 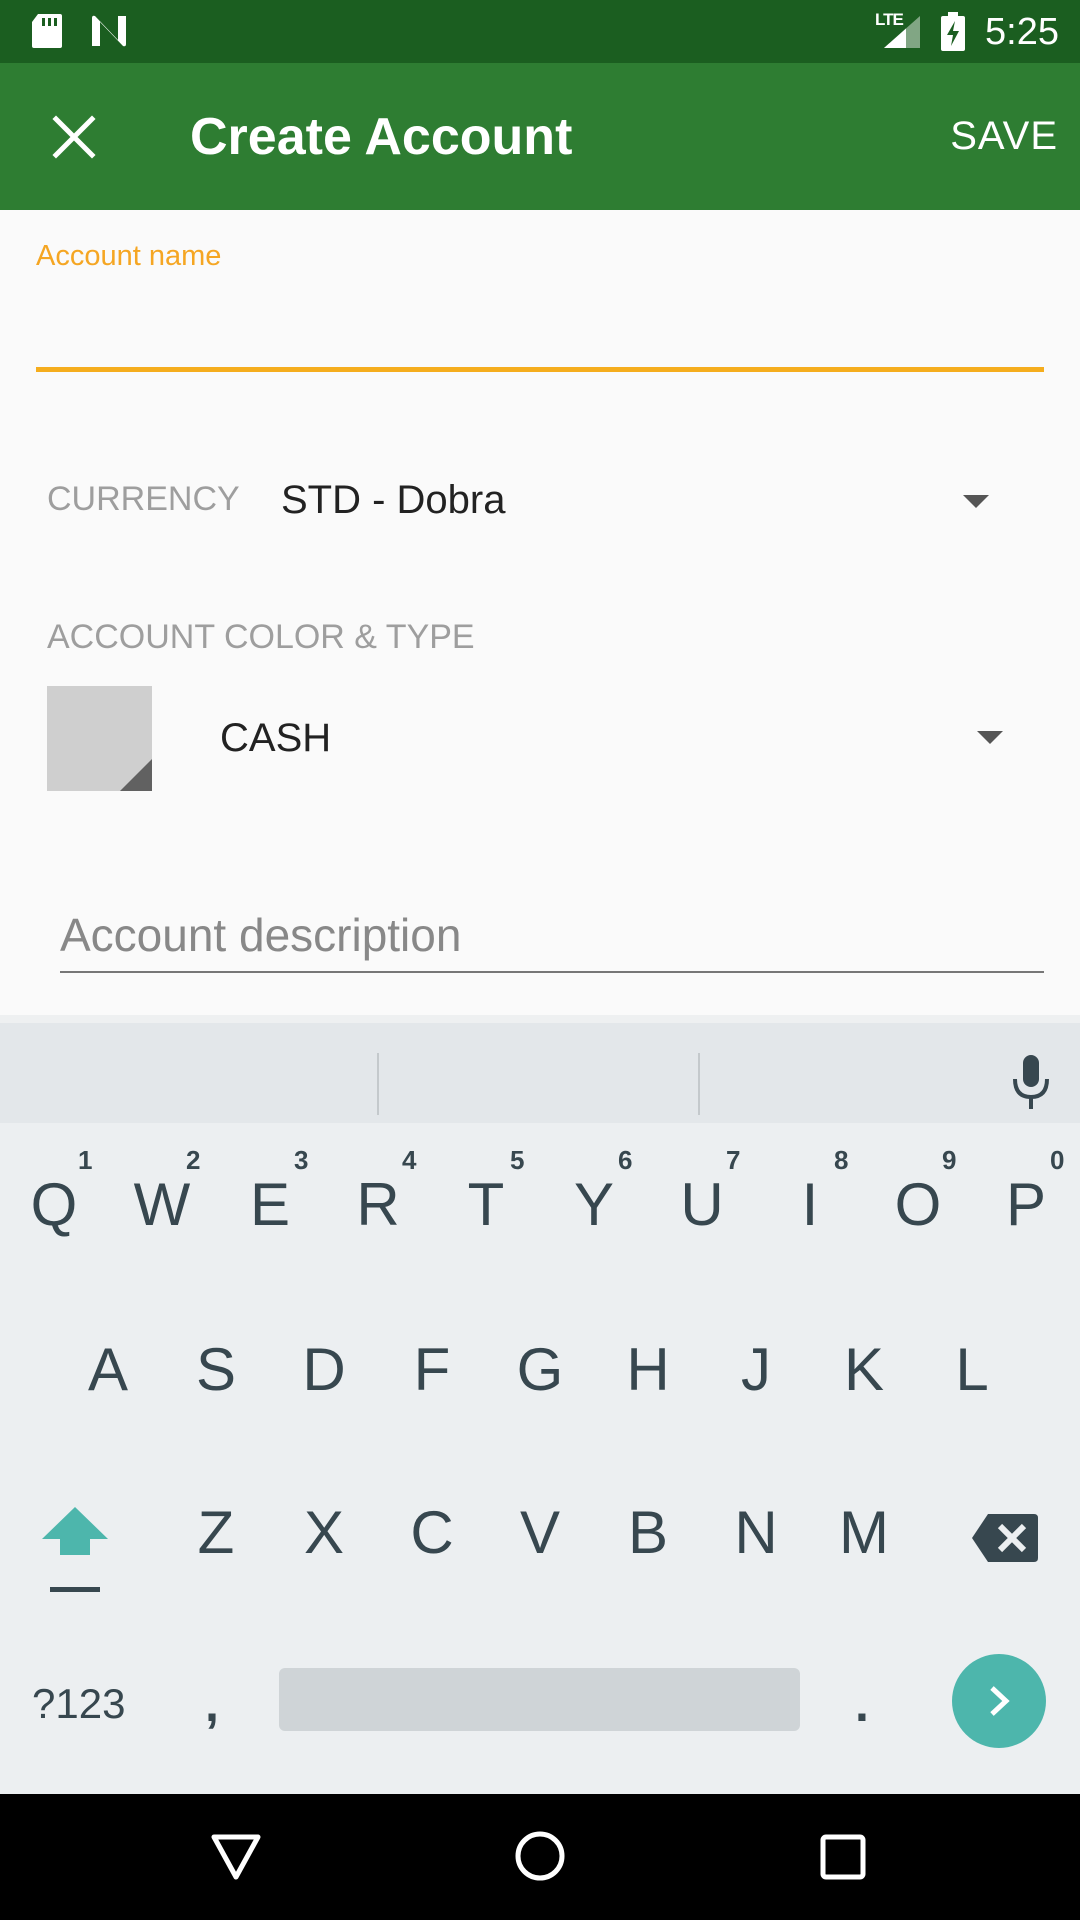 What do you see at coordinates (540, 1533) in the screenshot?
I see `key-v: V` at bounding box center [540, 1533].